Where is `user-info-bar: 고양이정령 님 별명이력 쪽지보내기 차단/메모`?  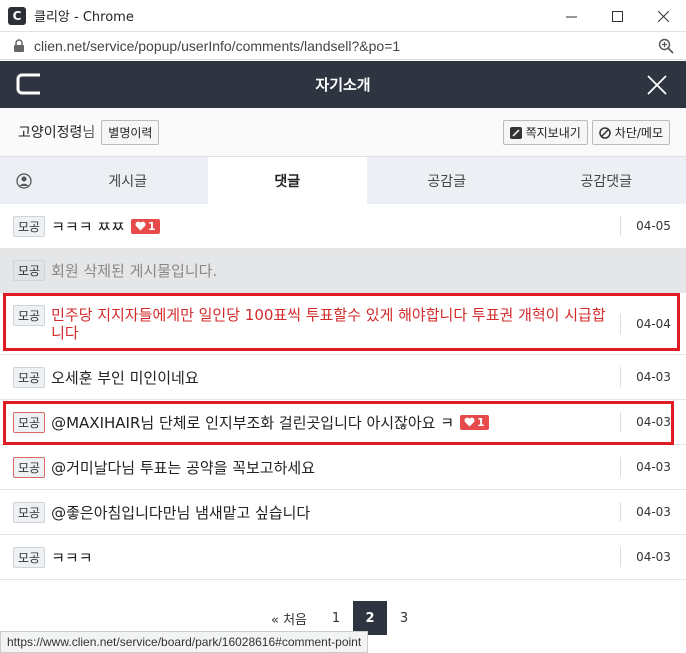 user-info-bar: 고양이정령 님 별명이력 쪽지보내기 차단/메모 is located at coordinates (343, 132).